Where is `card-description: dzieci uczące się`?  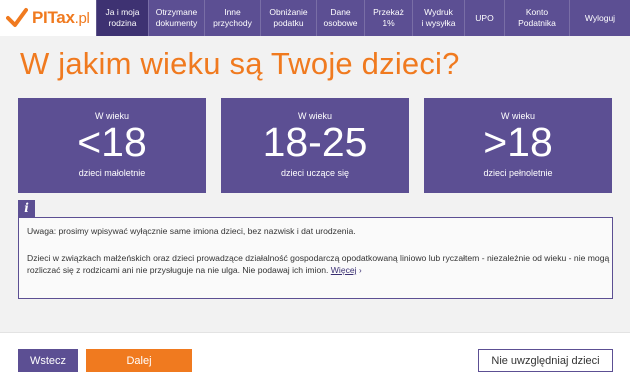
card-description: dzieci uczące się is located at coordinates (315, 173).